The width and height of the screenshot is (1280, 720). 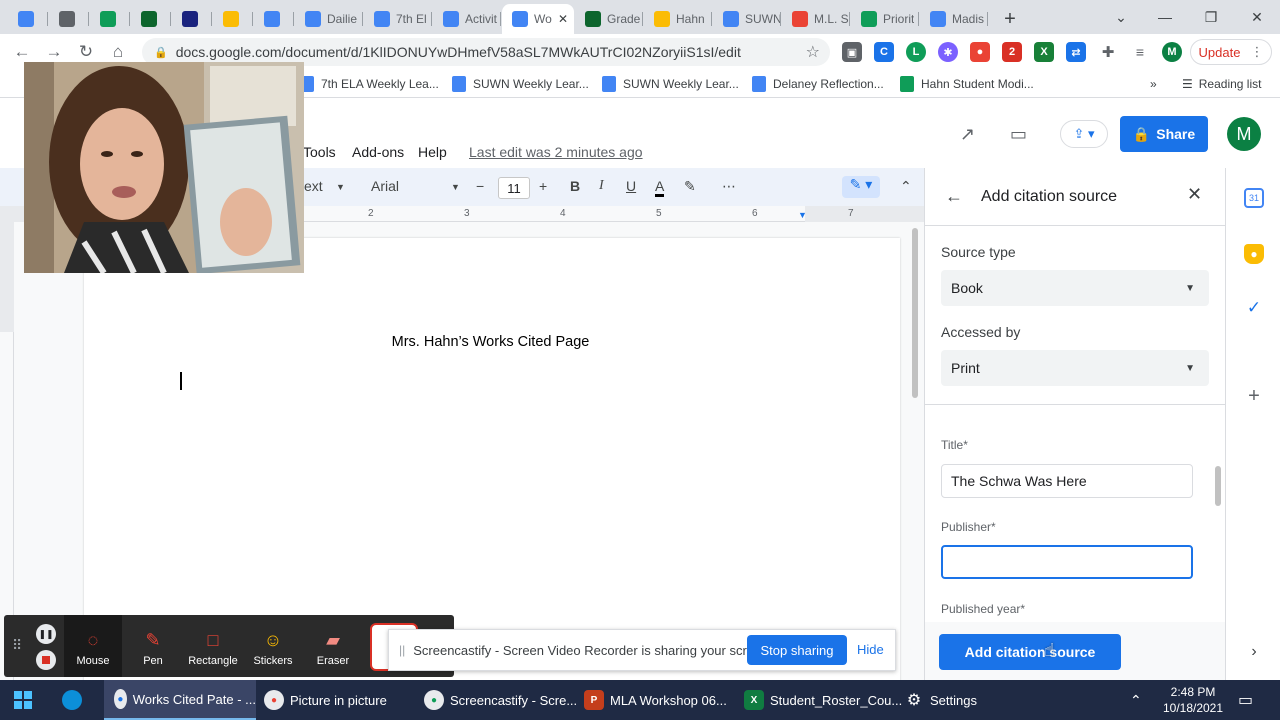 What do you see at coordinates (1231, 52) in the screenshot?
I see `update-button: Update ⋮` at bounding box center [1231, 52].